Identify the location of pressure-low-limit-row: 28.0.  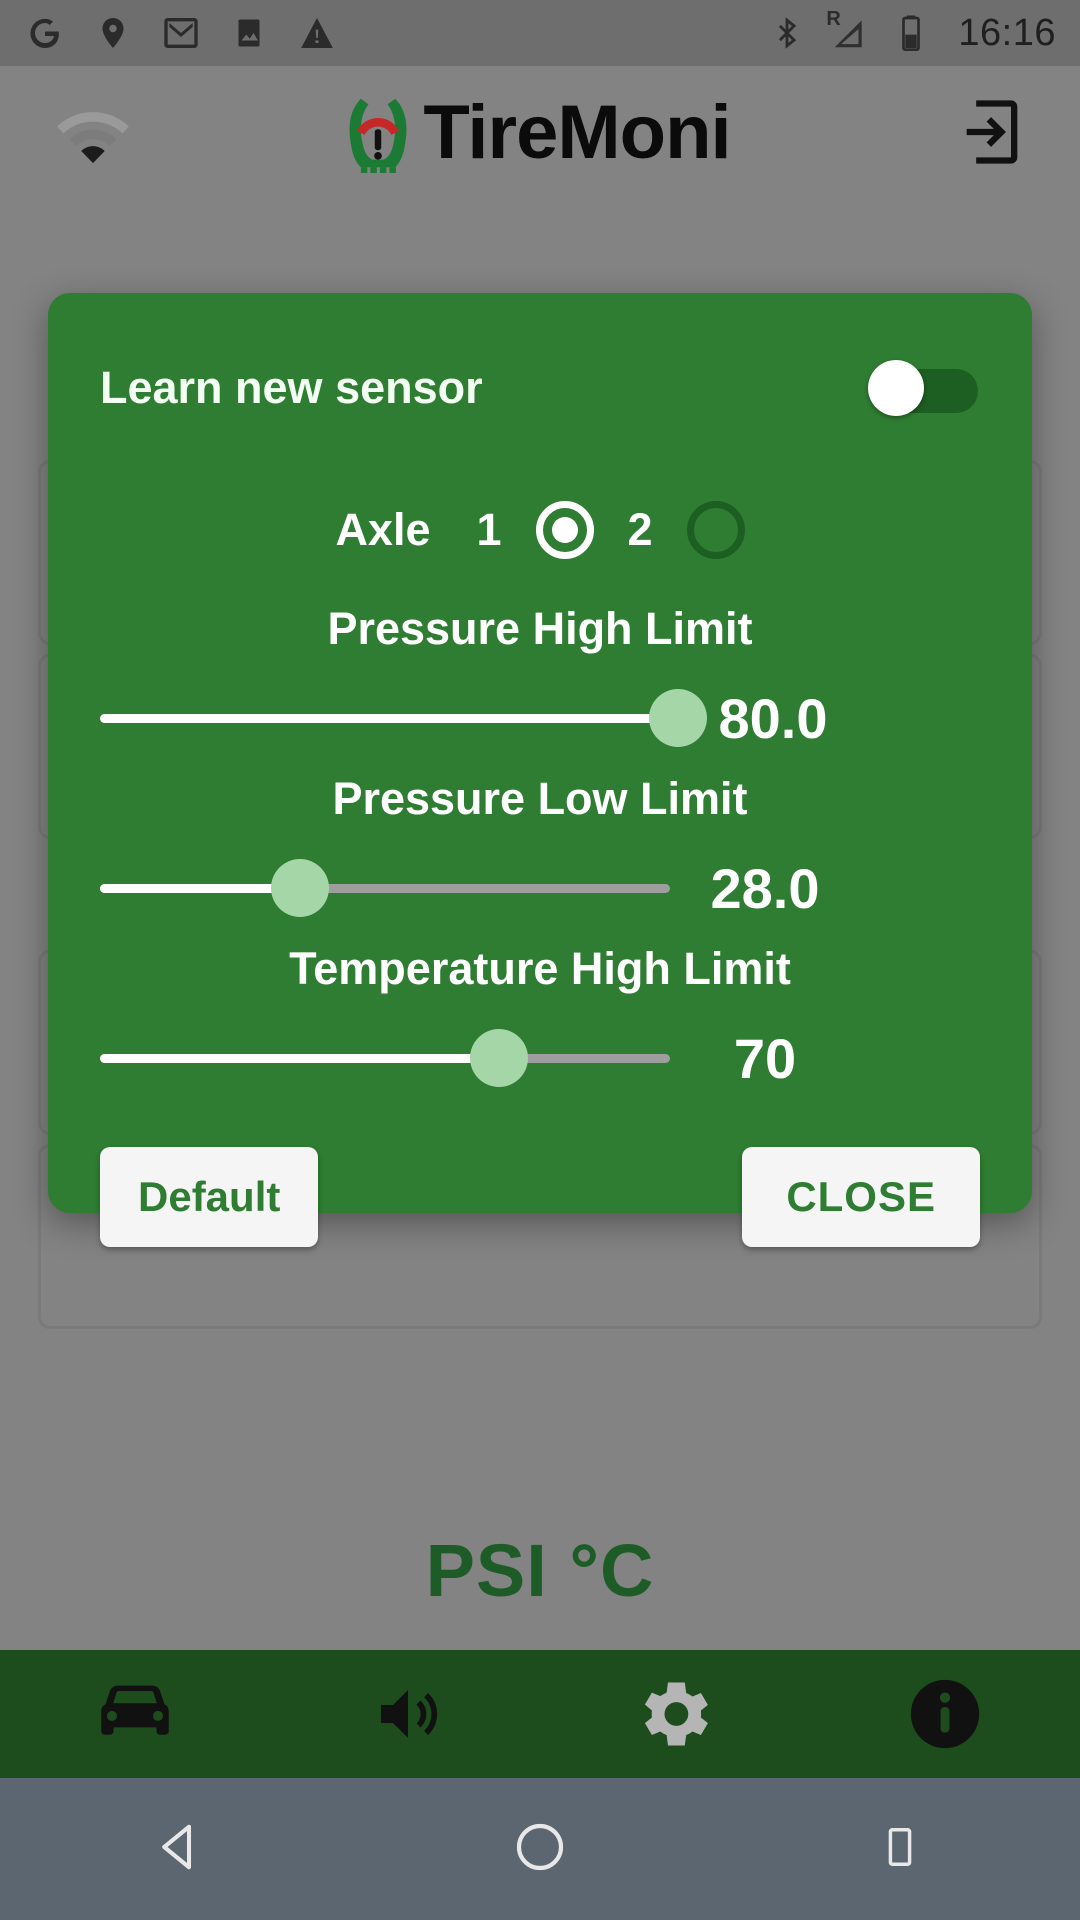
(540, 888).